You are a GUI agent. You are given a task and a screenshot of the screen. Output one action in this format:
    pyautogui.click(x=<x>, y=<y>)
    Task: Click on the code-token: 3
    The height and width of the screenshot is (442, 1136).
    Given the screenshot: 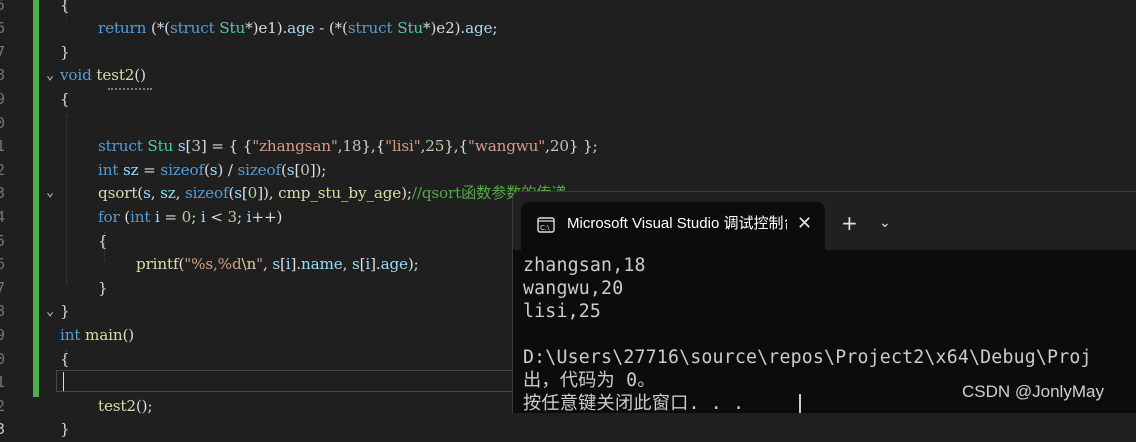 What is the action you would take?
    pyautogui.click(x=232, y=216)
    